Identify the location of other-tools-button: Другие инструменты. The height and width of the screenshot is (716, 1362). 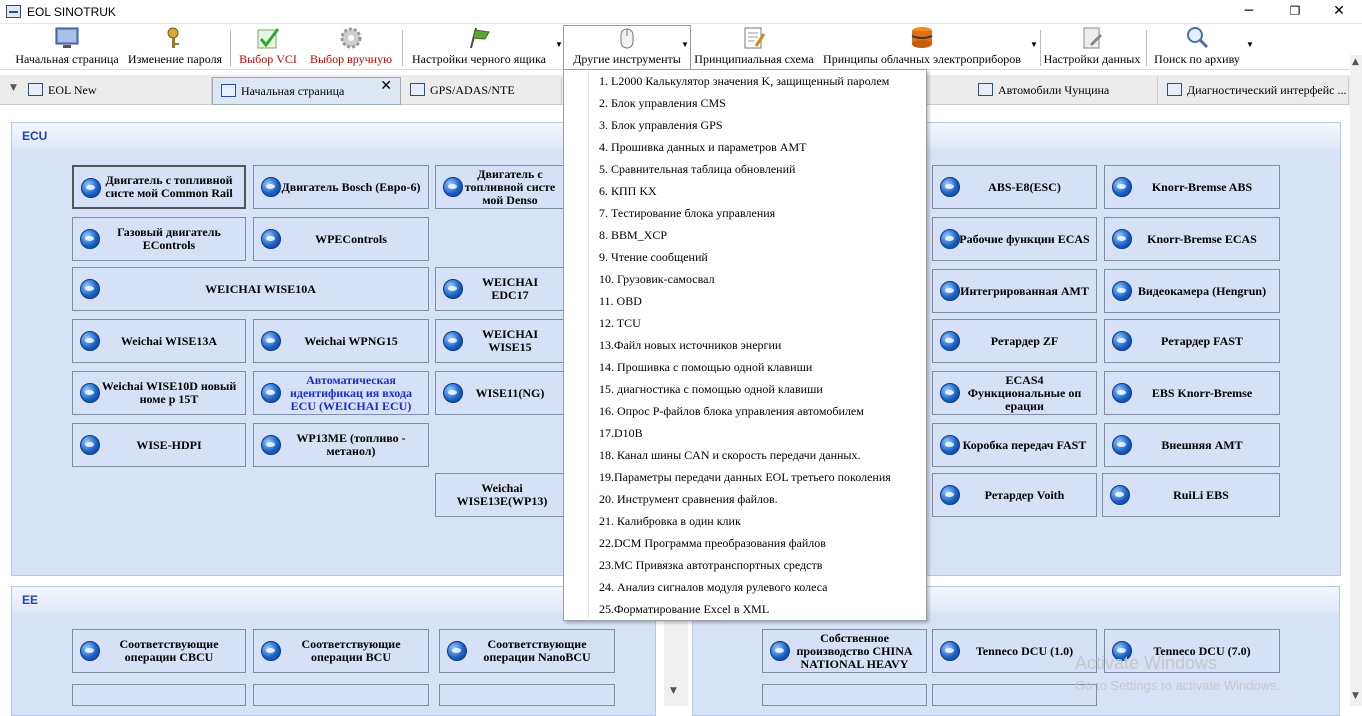
(627, 47).